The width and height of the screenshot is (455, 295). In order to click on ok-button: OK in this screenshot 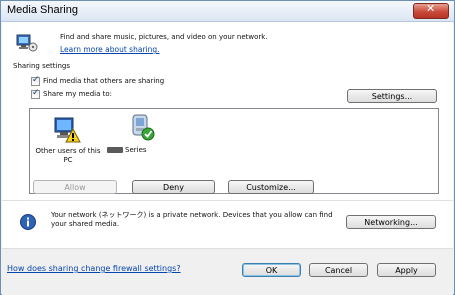, I will do `click(271, 270)`.